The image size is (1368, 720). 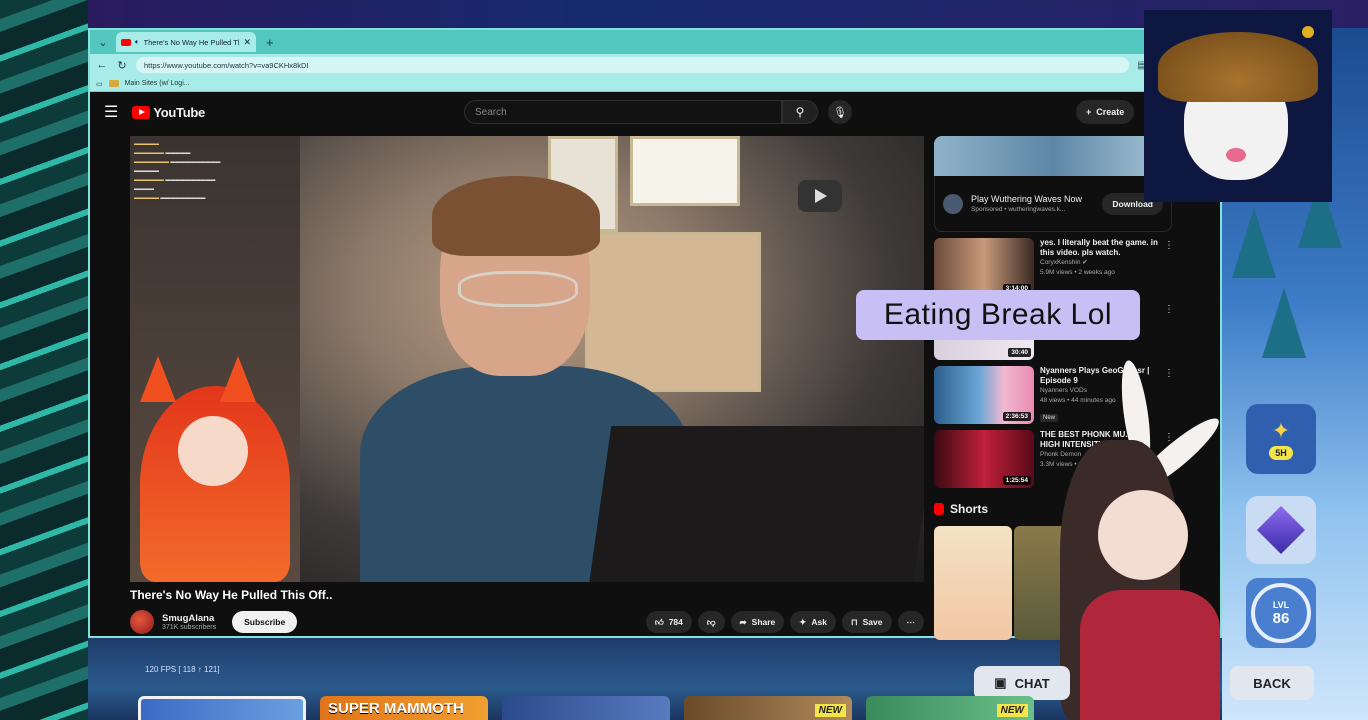 I want to click on create-button: + Create, so click(x=1105, y=112).